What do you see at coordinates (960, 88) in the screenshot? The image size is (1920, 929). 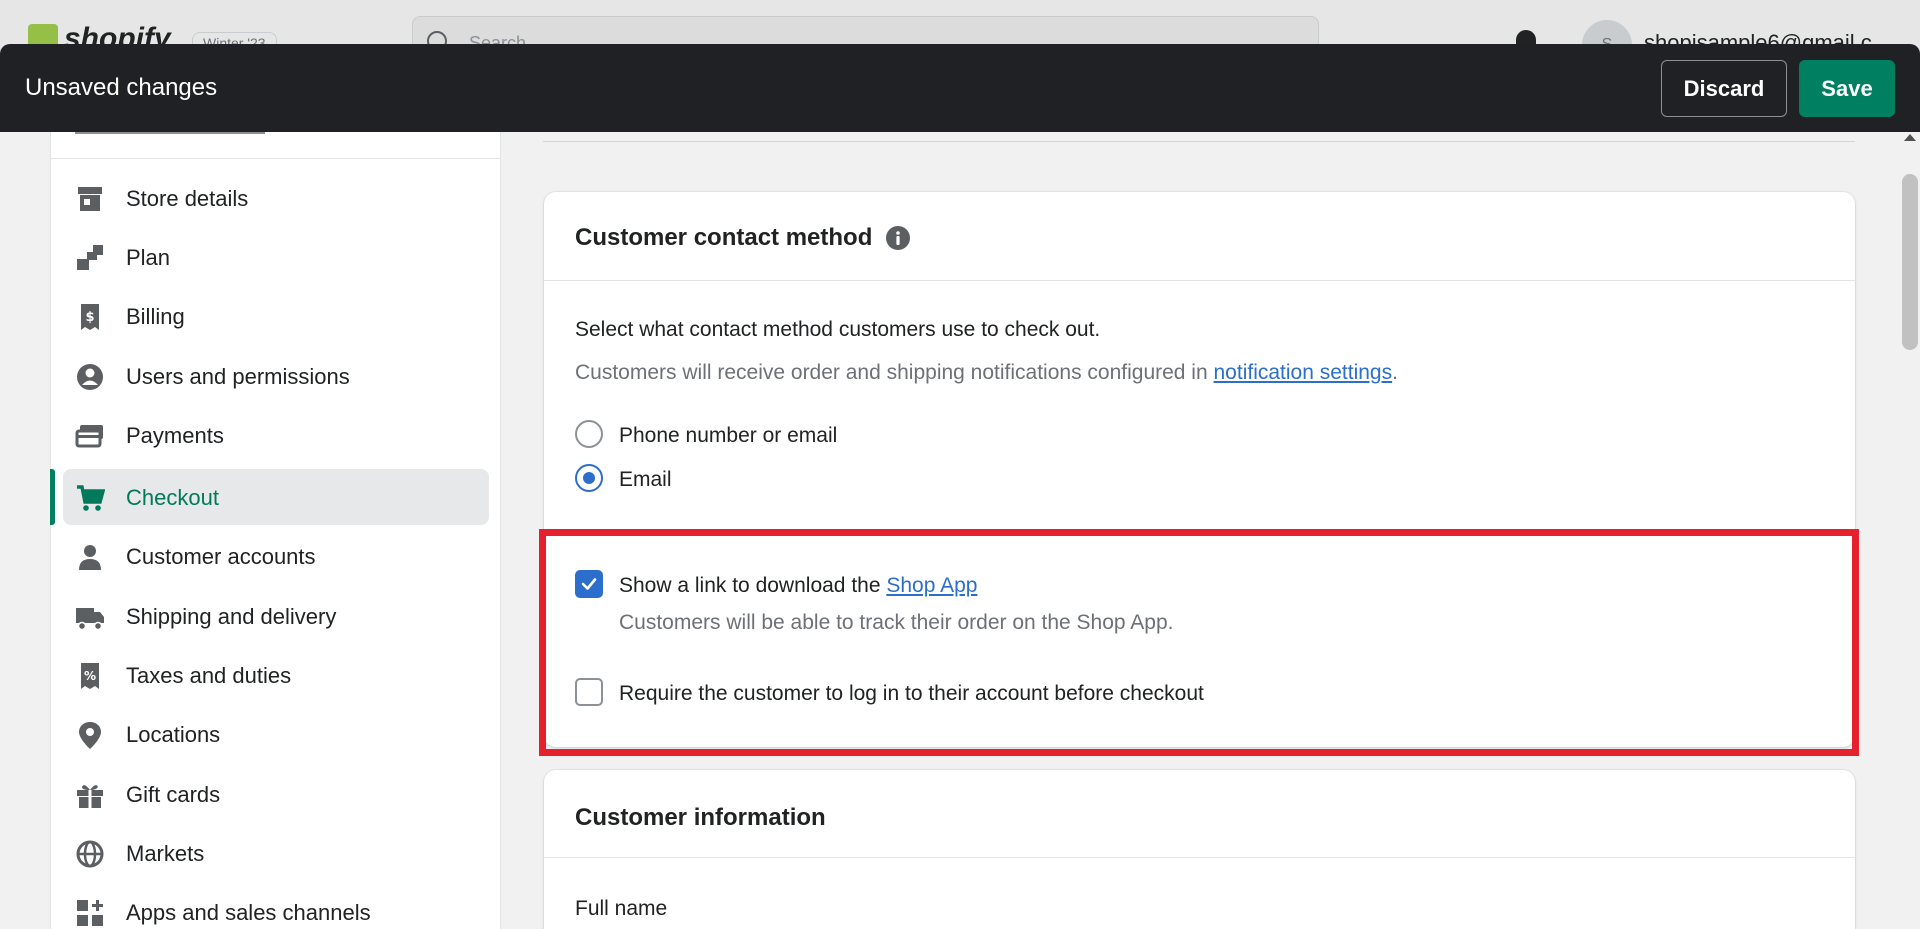 I see `unsaved-changes-bar: Unsaved changes Discard Save` at bounding box center [960, 88].